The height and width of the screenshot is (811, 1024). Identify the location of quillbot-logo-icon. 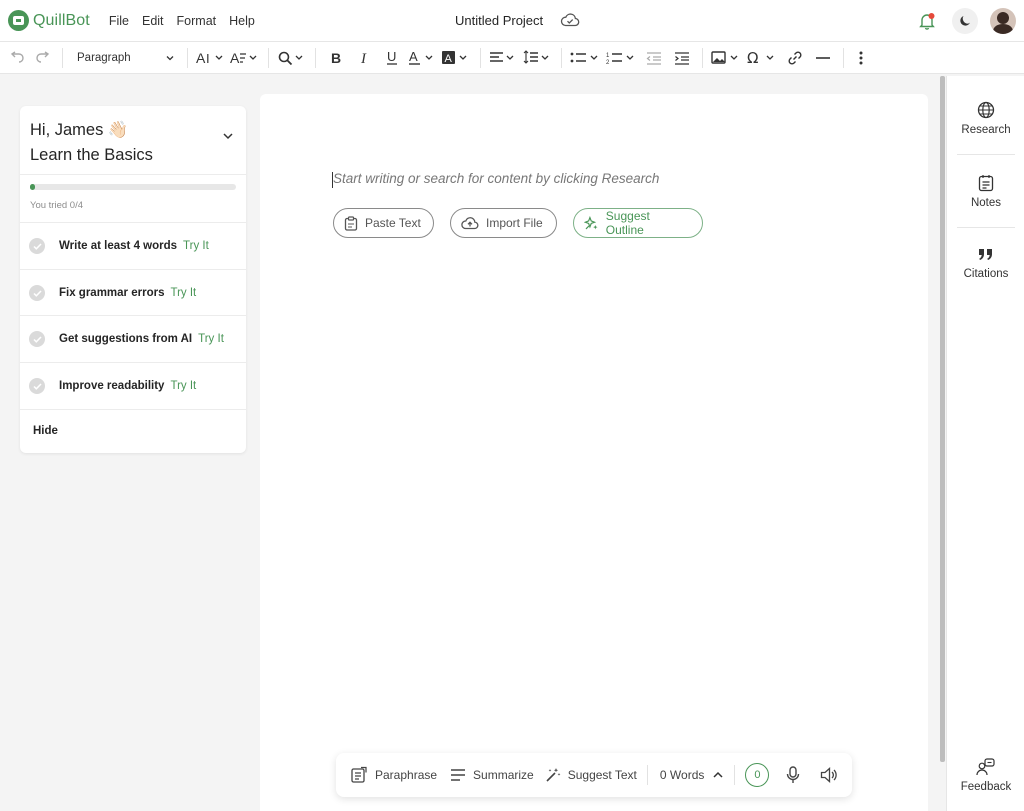
(18, 20).